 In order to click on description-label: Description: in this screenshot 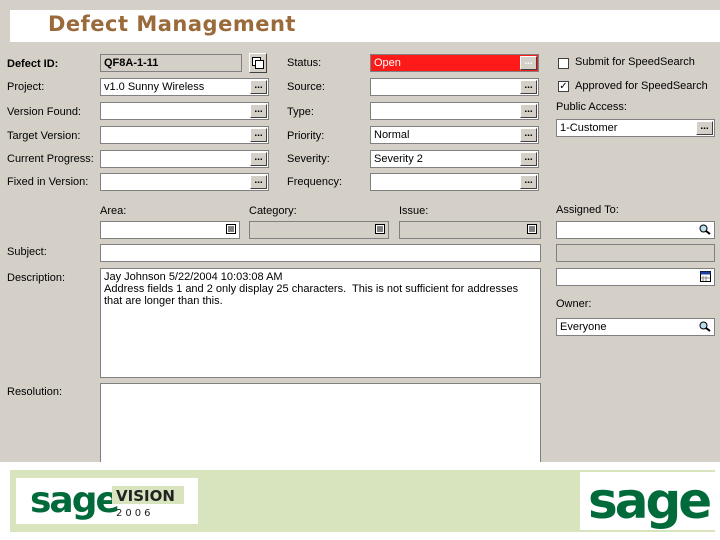, I will do `click(36, 278)`.